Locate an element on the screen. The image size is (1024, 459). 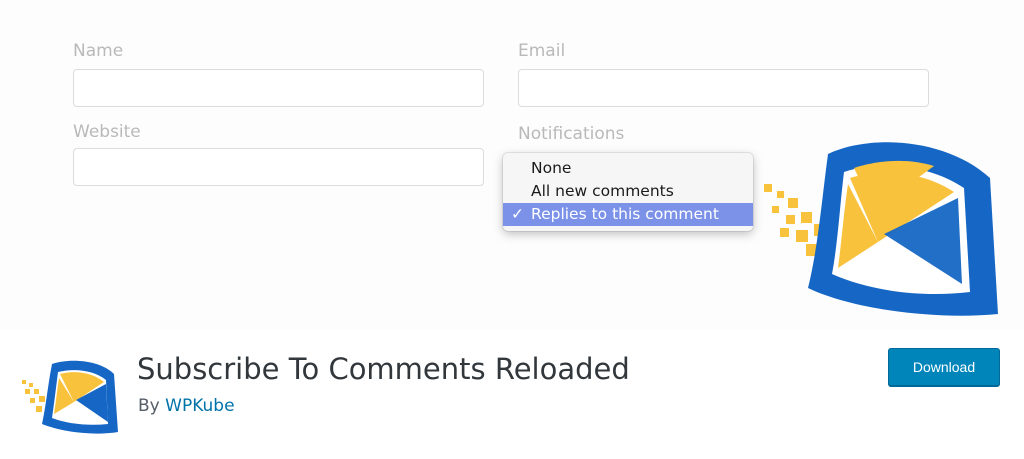
notification-option-all-new-comments: All new comments is located at coordinates (628, 191).